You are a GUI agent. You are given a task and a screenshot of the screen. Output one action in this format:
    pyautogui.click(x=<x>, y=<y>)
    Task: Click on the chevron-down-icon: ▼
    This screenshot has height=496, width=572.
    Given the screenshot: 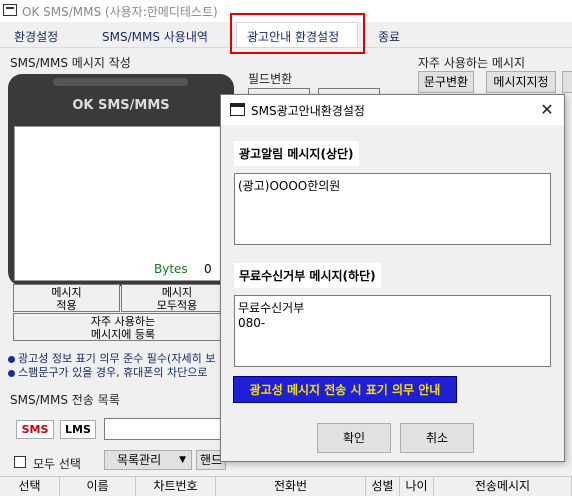 What is the action you would take?
    pyautogui.click(x=182, y=460)
    